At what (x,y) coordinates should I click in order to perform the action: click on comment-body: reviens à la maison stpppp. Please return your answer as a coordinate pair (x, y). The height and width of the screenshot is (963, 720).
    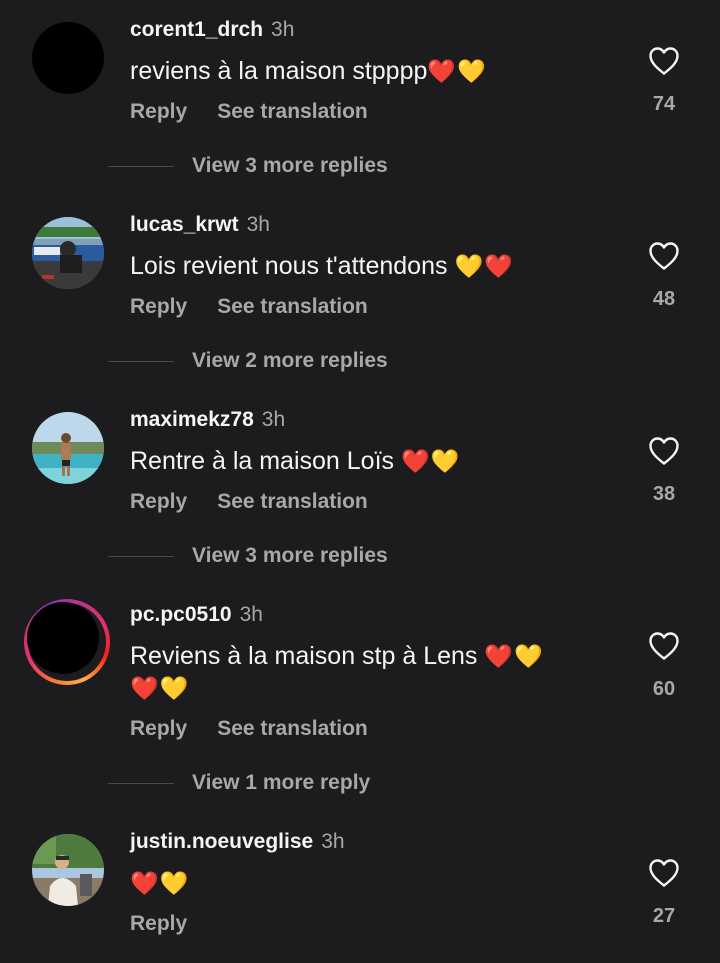
    Looking at the image, I should click on (279, 71).